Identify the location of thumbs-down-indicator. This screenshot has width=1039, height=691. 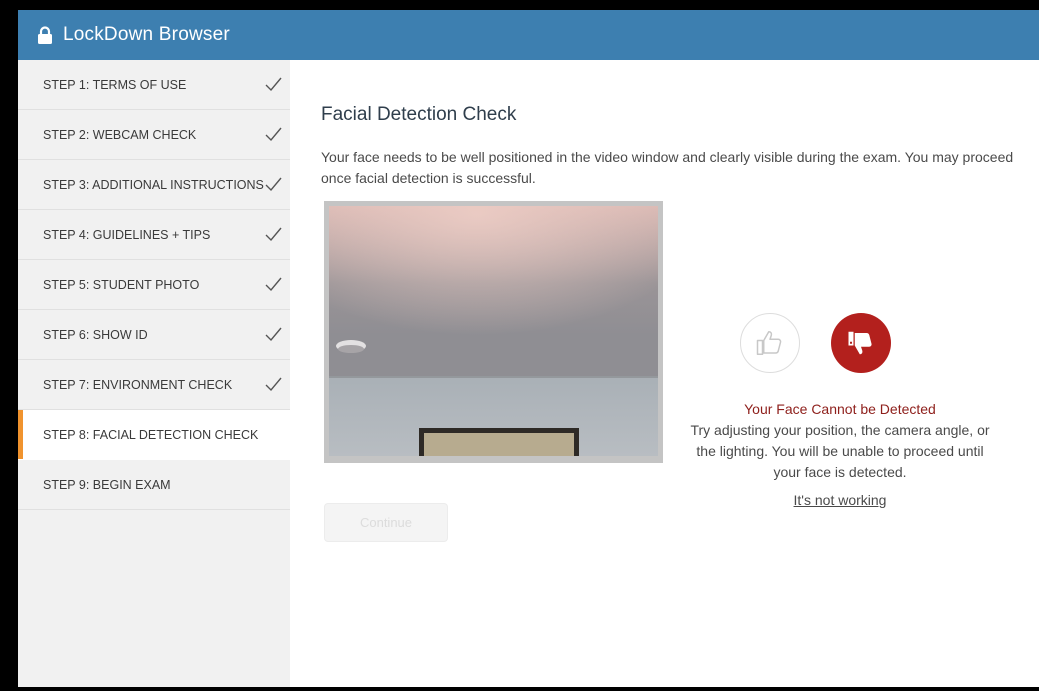
(861, 343).